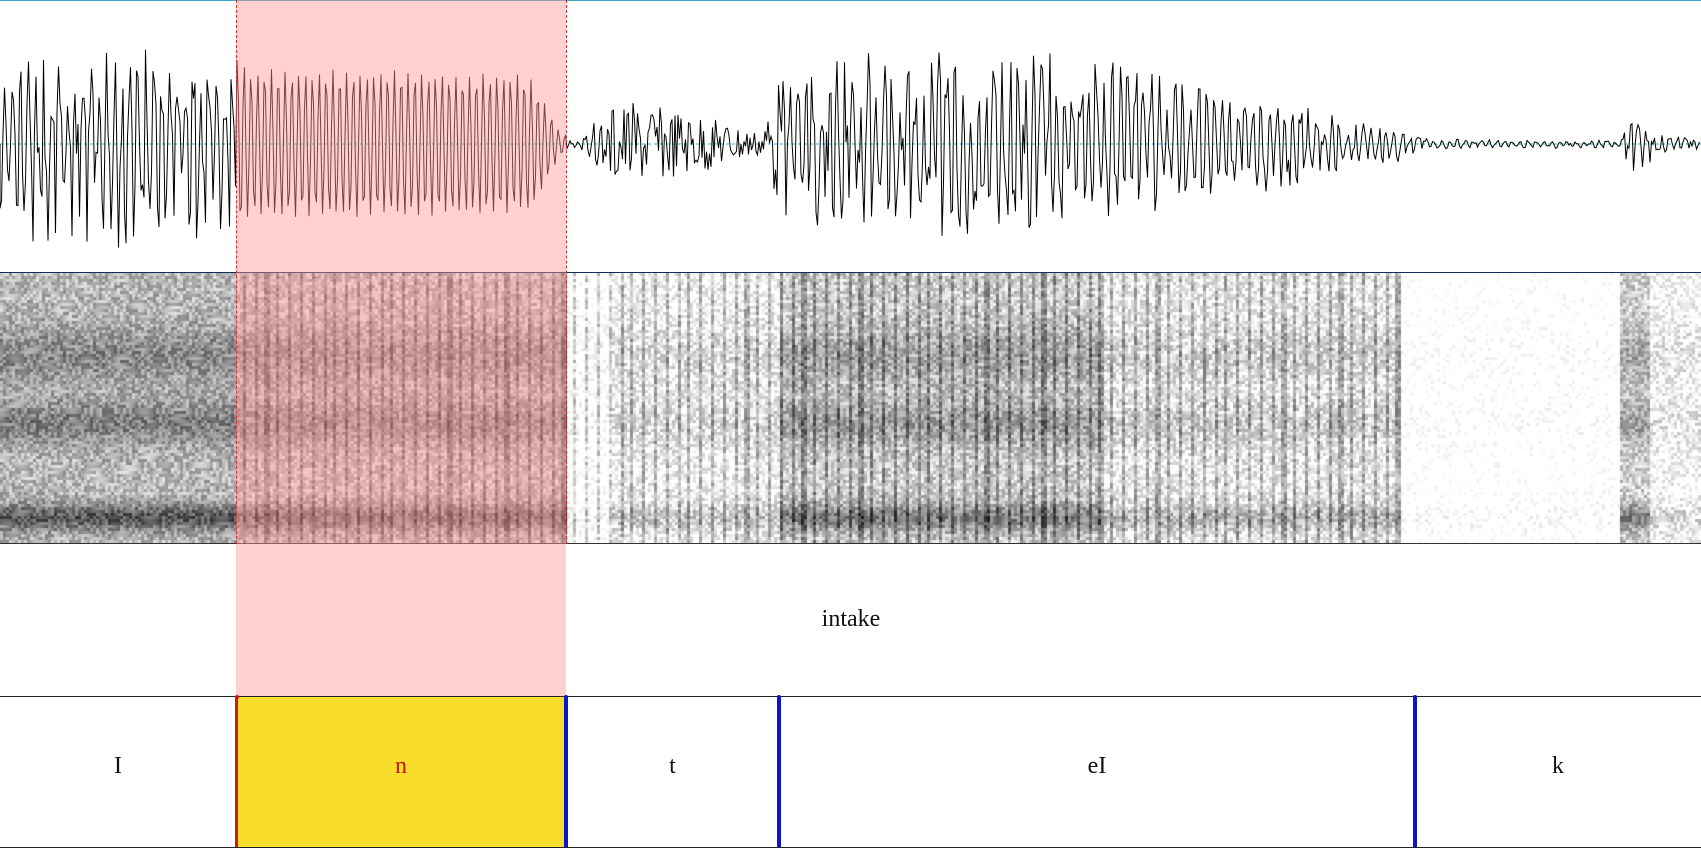 Image resolution: width=1701 pixels, height=849 pixels. I want to click on phone-segment-5: k, so click(1558, 772).